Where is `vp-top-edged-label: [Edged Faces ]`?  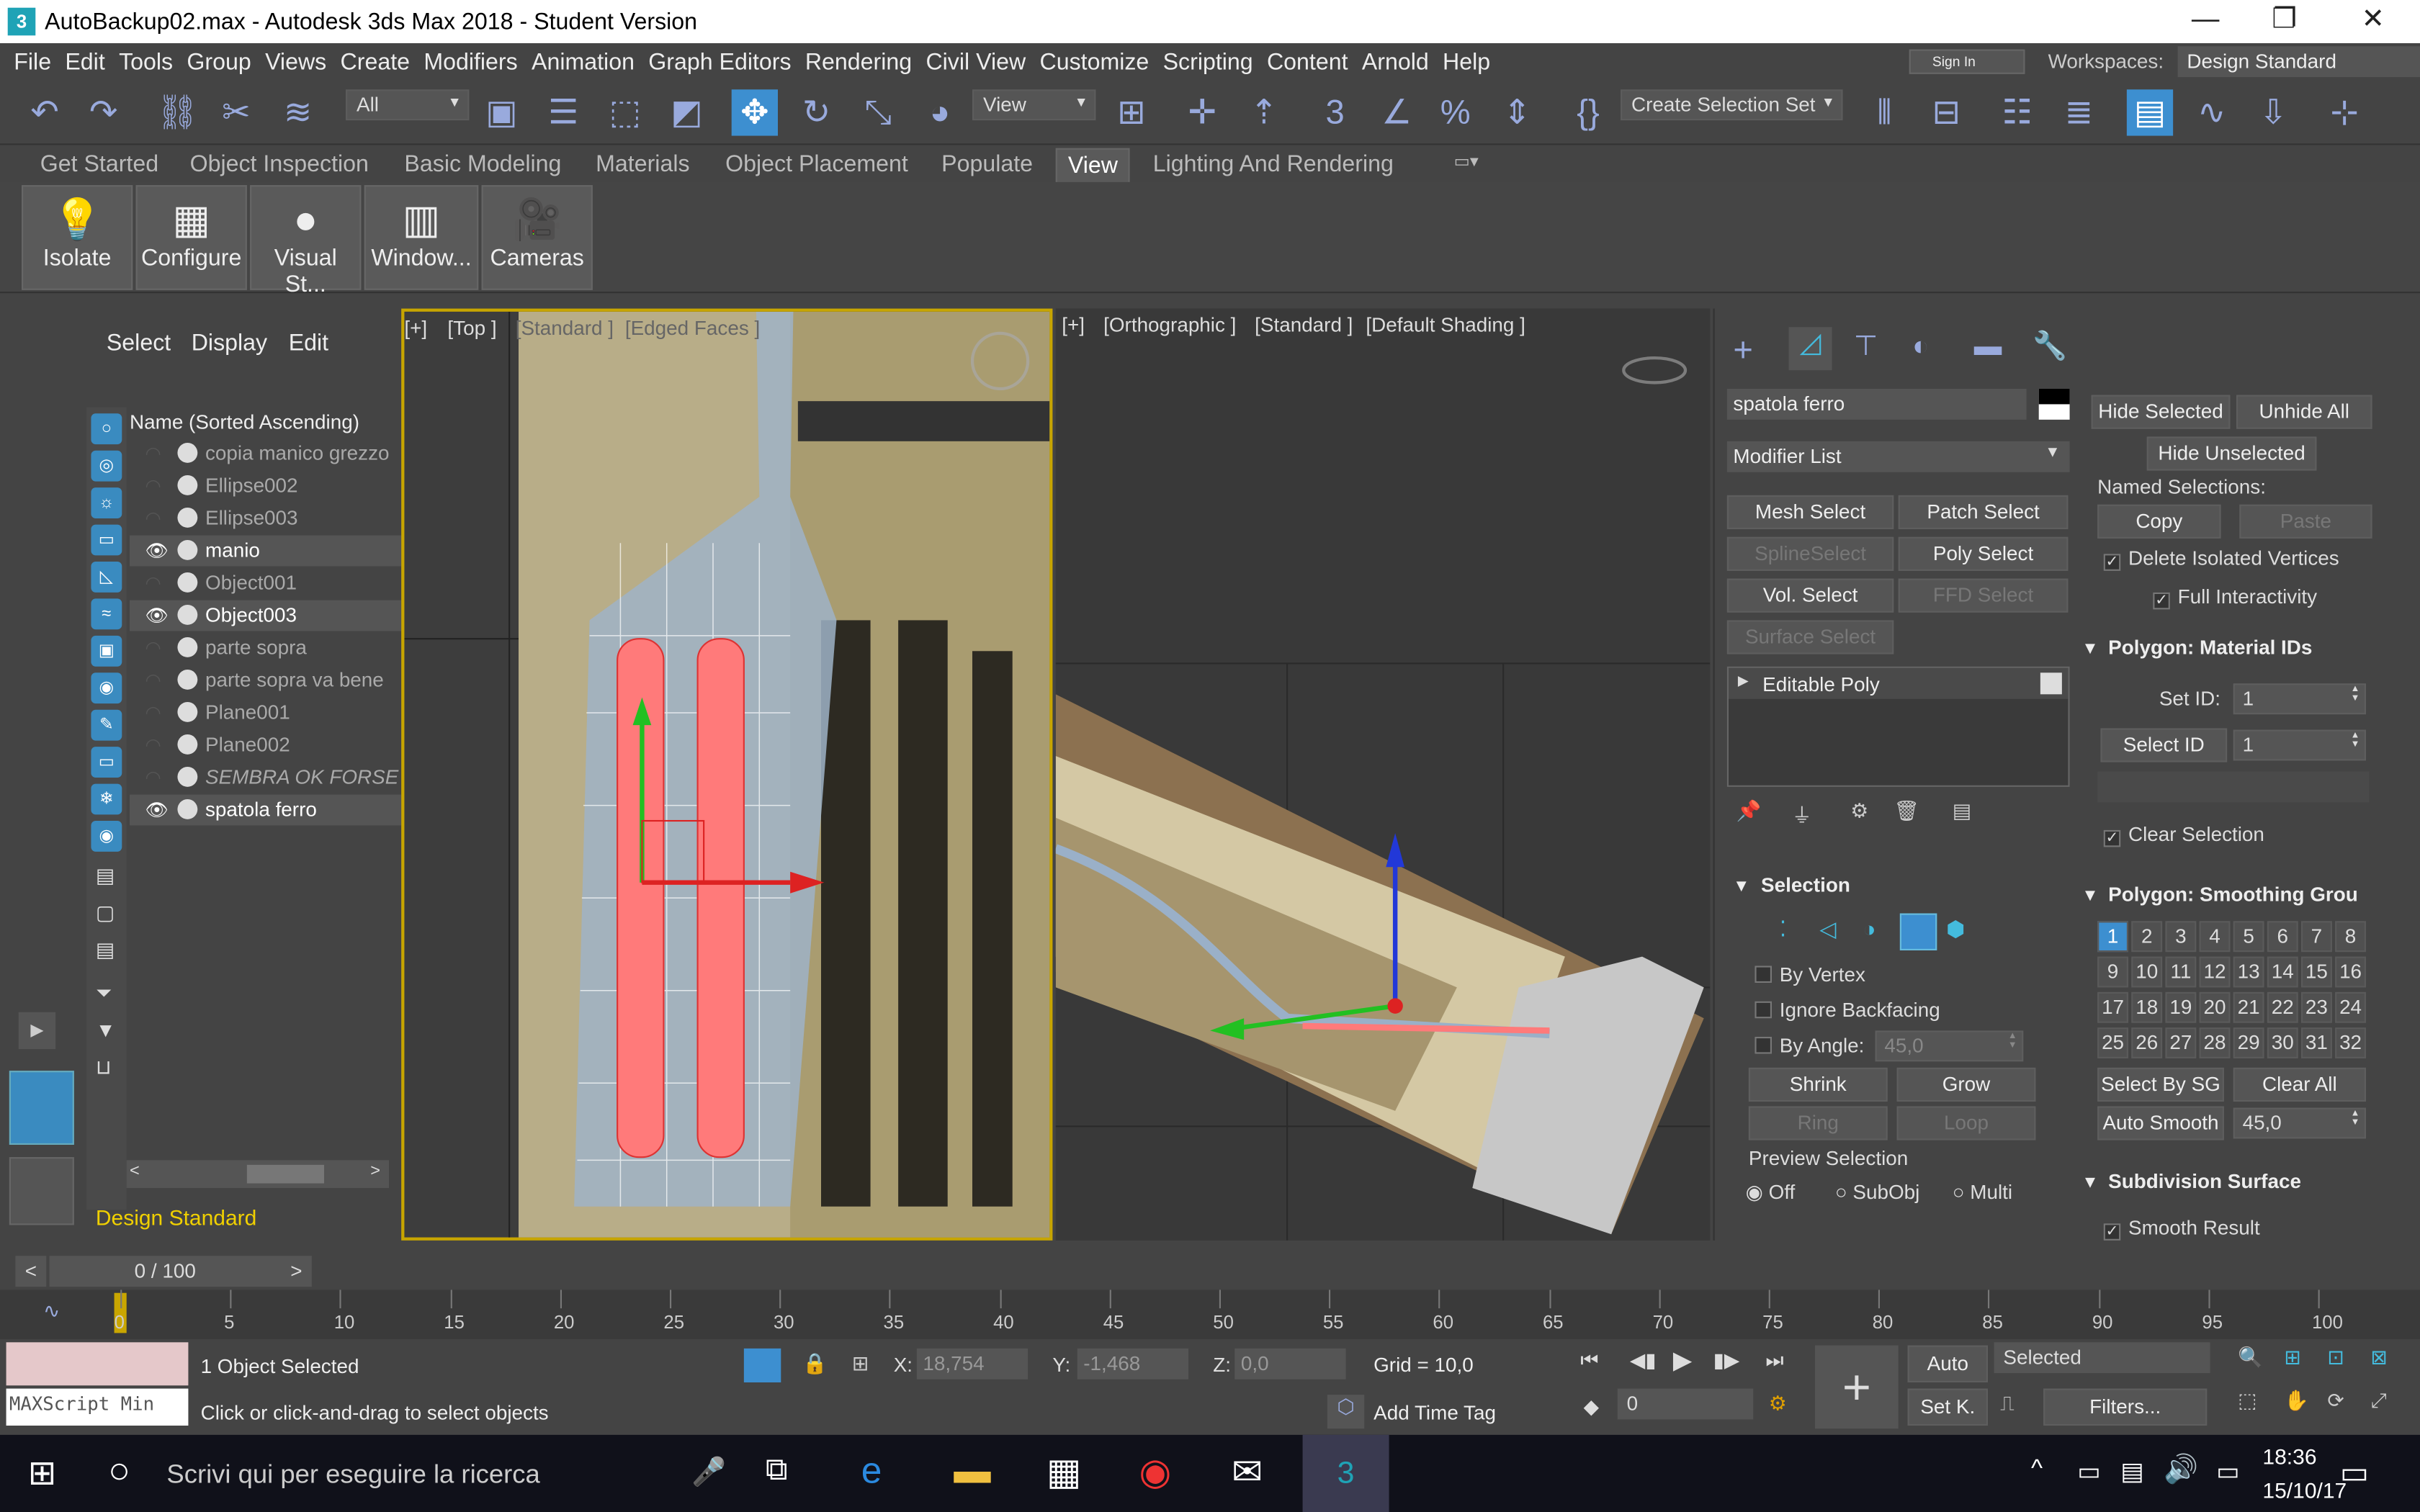
vp-top-edged-label: [Edged Faces ] is located at coordinates (692, 327).